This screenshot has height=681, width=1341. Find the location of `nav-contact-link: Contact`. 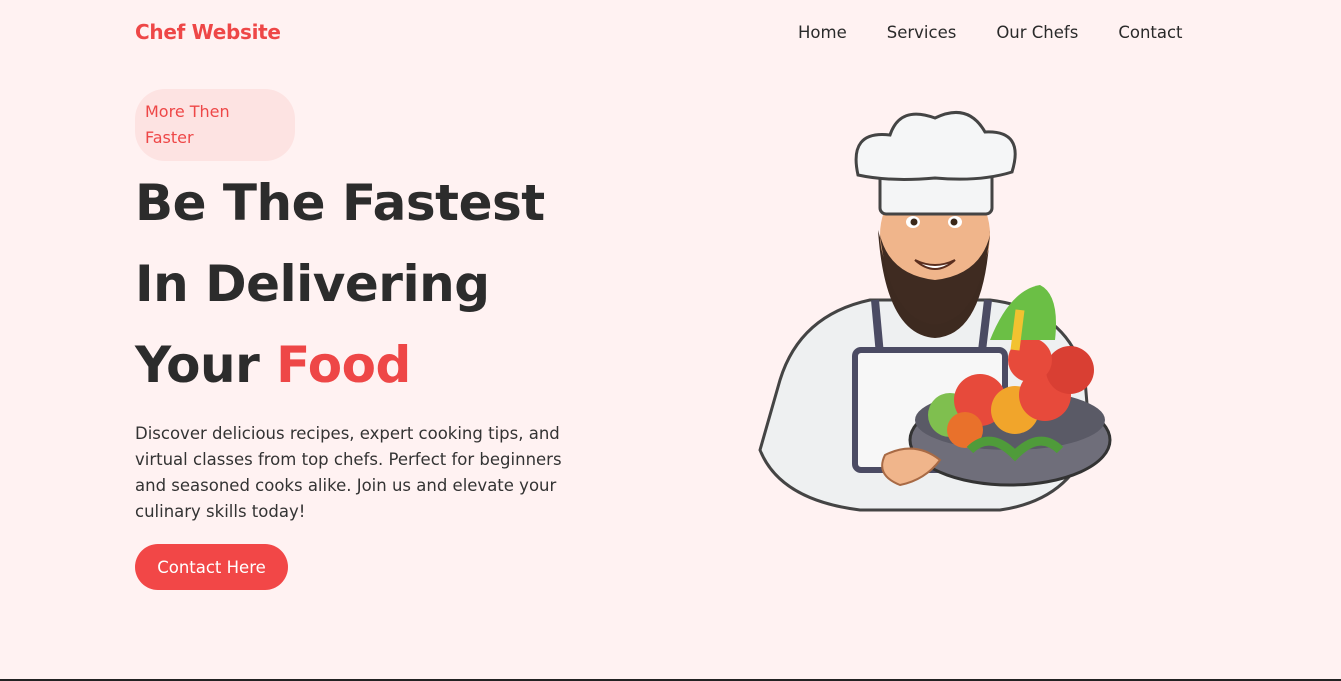

nav-contact-link: Contact is located at coordinates (1150, 32).